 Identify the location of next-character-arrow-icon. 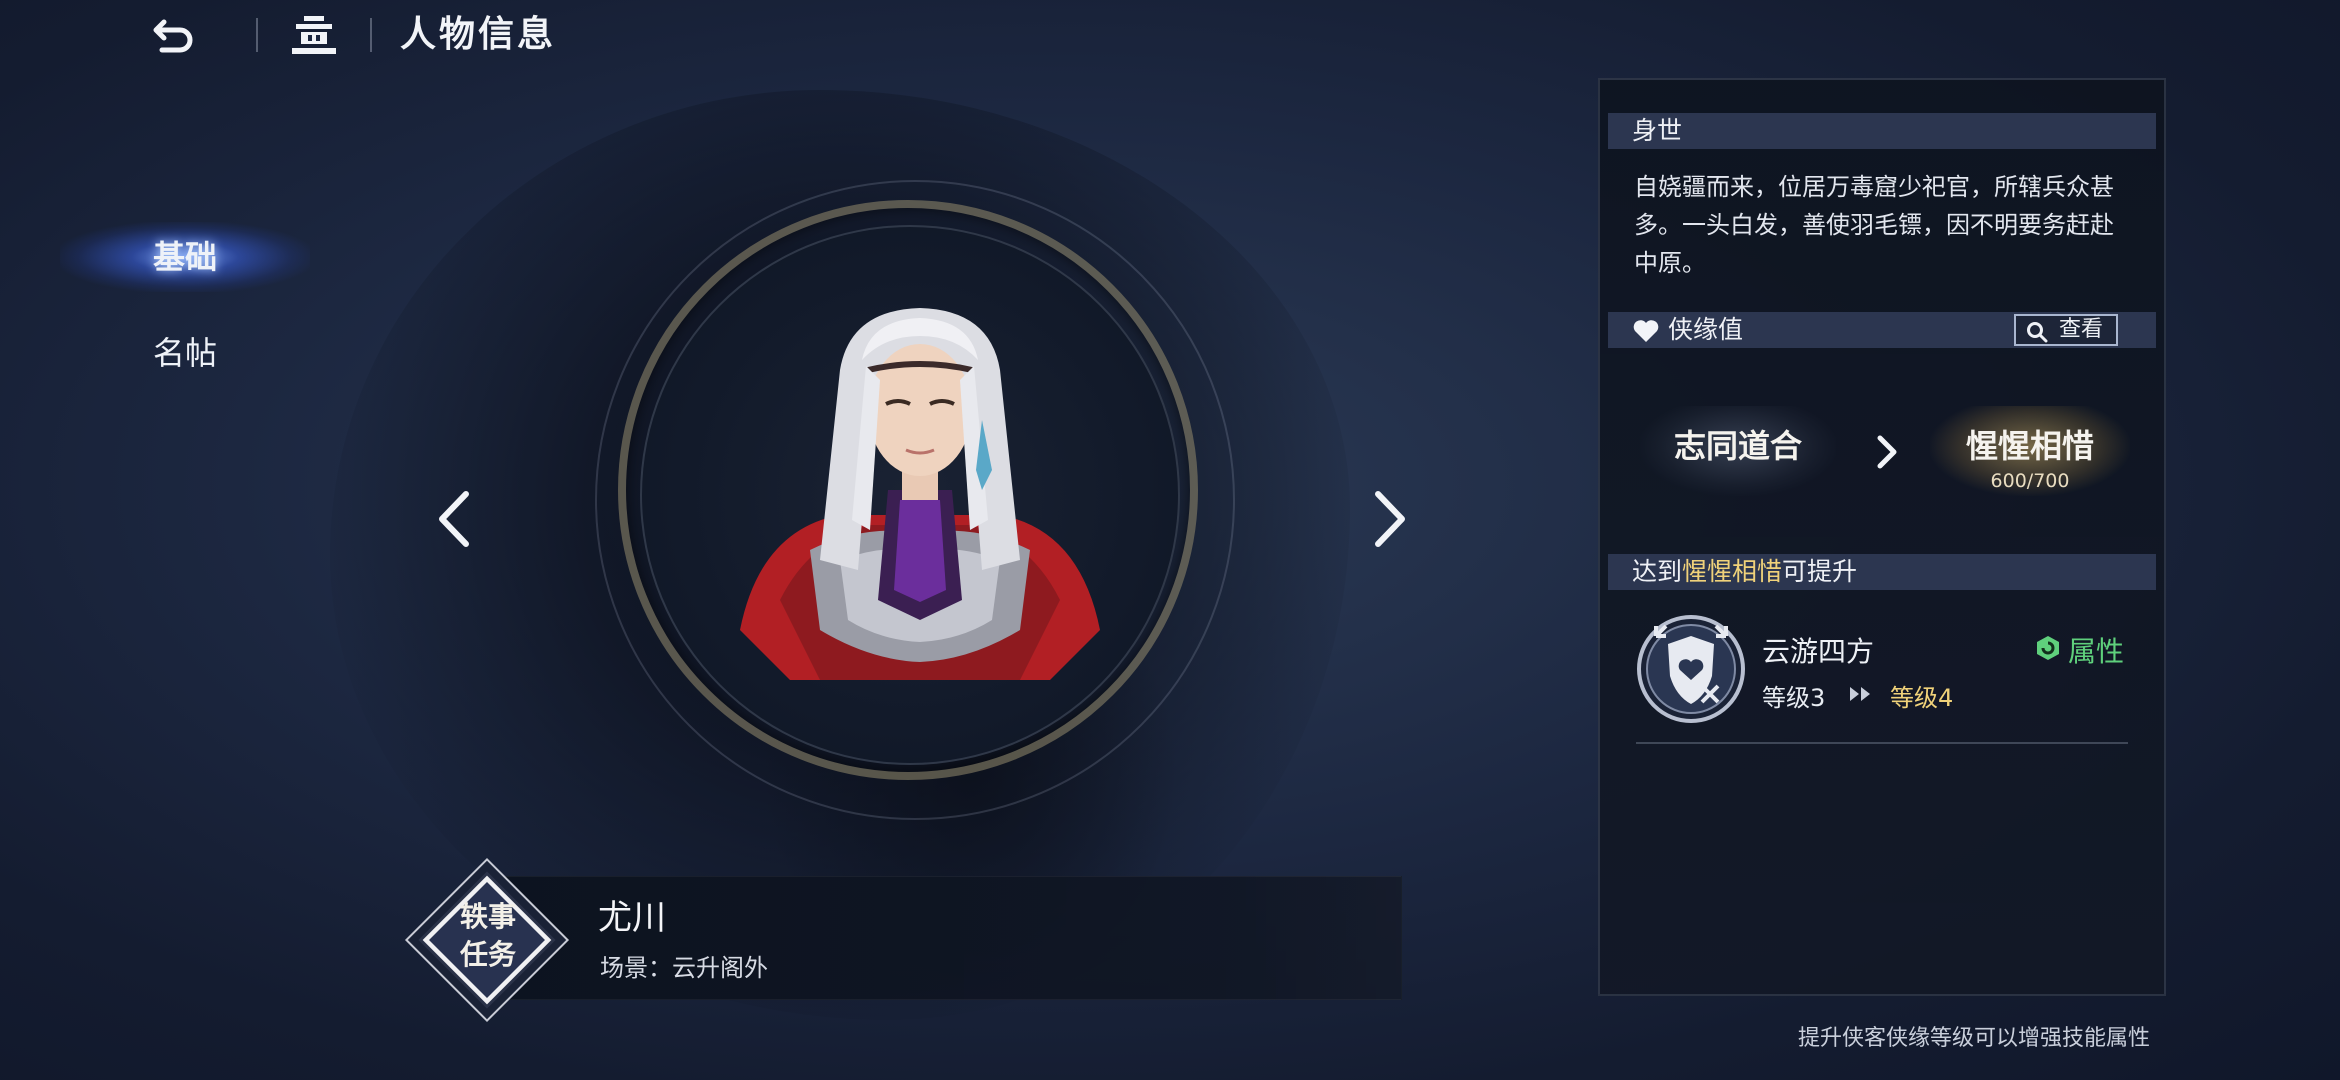
(1391, 519).